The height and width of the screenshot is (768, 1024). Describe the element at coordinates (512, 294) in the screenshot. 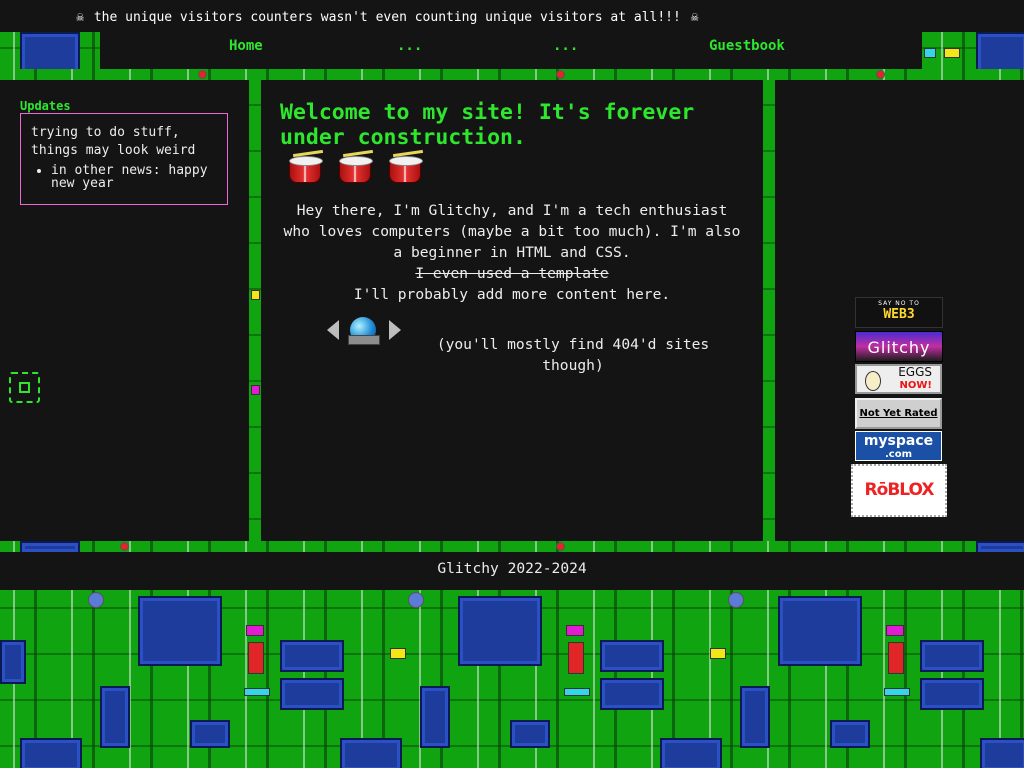

I see `intro-text-more: I'll probably add more content here.` at that location.